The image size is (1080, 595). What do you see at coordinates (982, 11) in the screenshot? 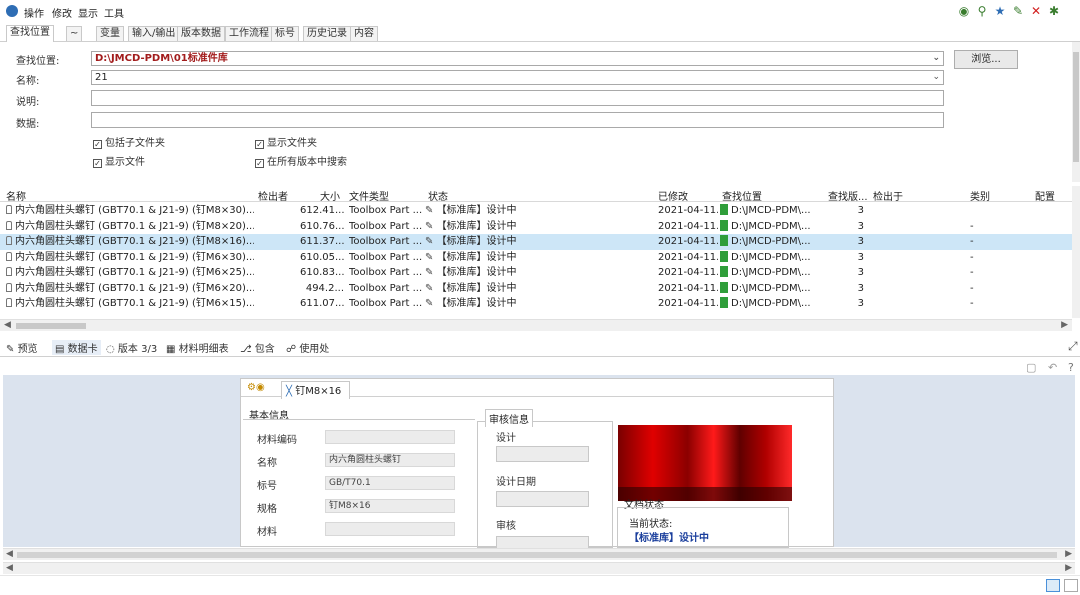
I see `search-user-icon: ⚲` at bounding box center [982, 11].